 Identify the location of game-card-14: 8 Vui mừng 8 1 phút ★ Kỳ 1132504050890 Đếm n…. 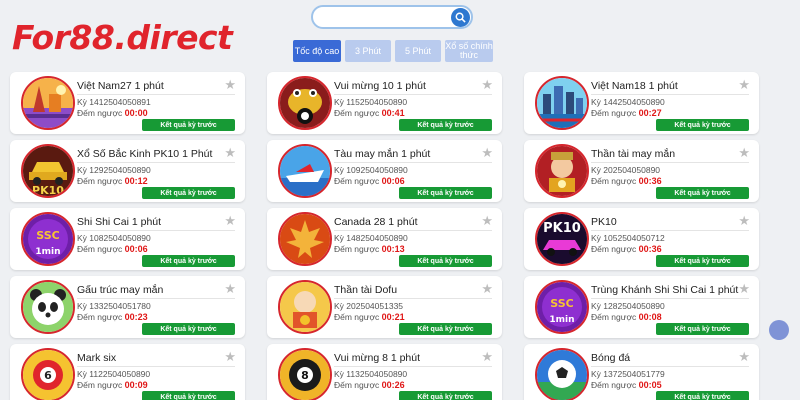
(384, 372).